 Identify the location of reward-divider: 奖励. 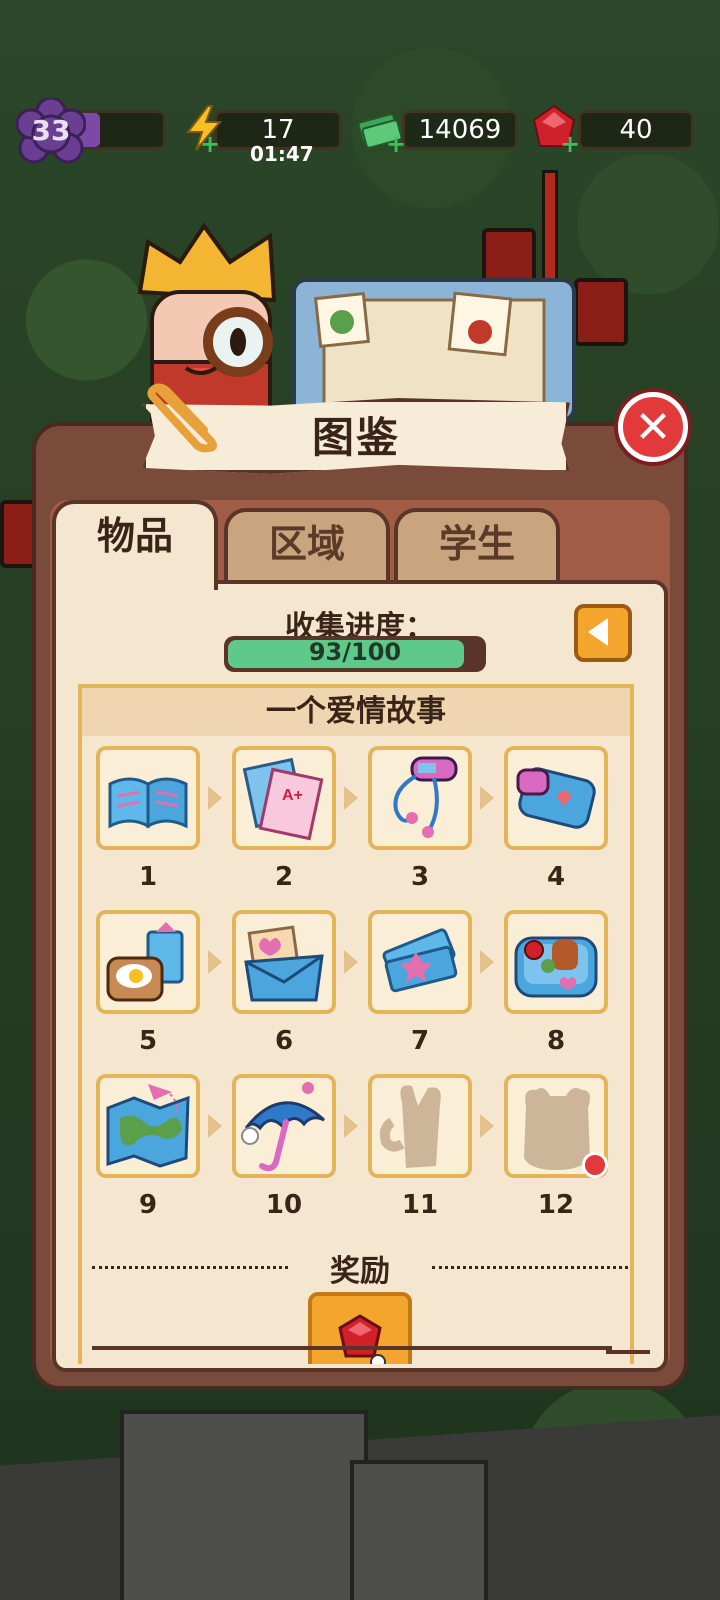
(360, 1267).